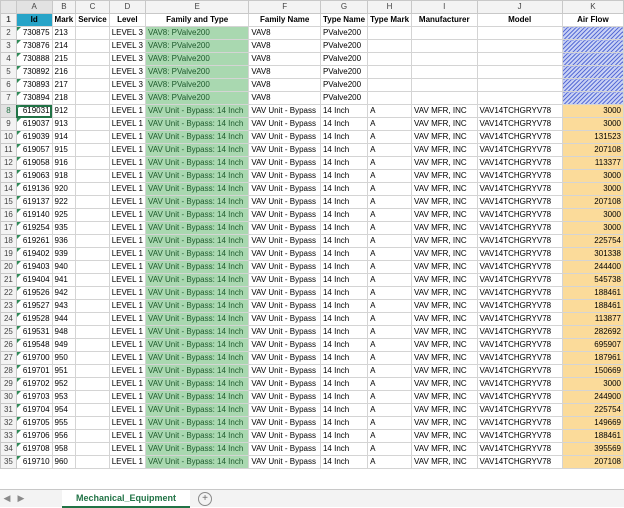  Describe the element at coordinates (8, 189) in the screenshot. I see `row-number: 14` at that location.